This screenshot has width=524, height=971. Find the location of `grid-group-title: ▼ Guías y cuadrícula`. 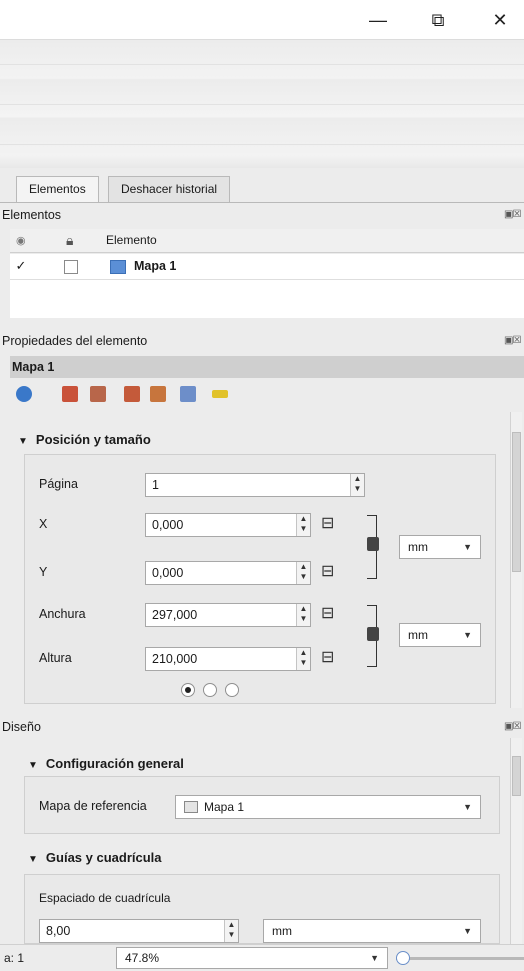

grid-group-title: ▼ Guías y cuadrícula is located at coordinates (95, 857).